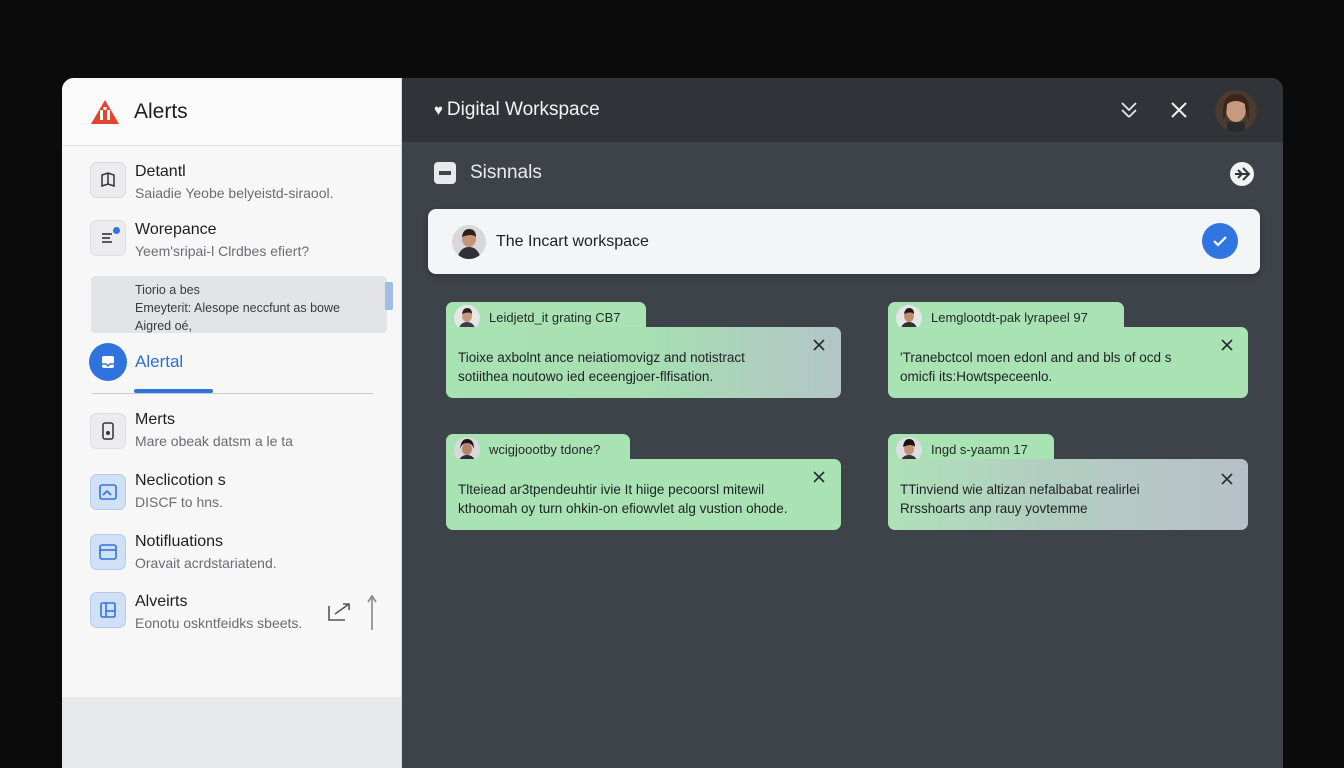 The height and width of the screenshot is (768, 1344). What do you see at coordinates (231, 732) in the screenshot?
I see `sidebar-footer` at bounding box center [231, 732].